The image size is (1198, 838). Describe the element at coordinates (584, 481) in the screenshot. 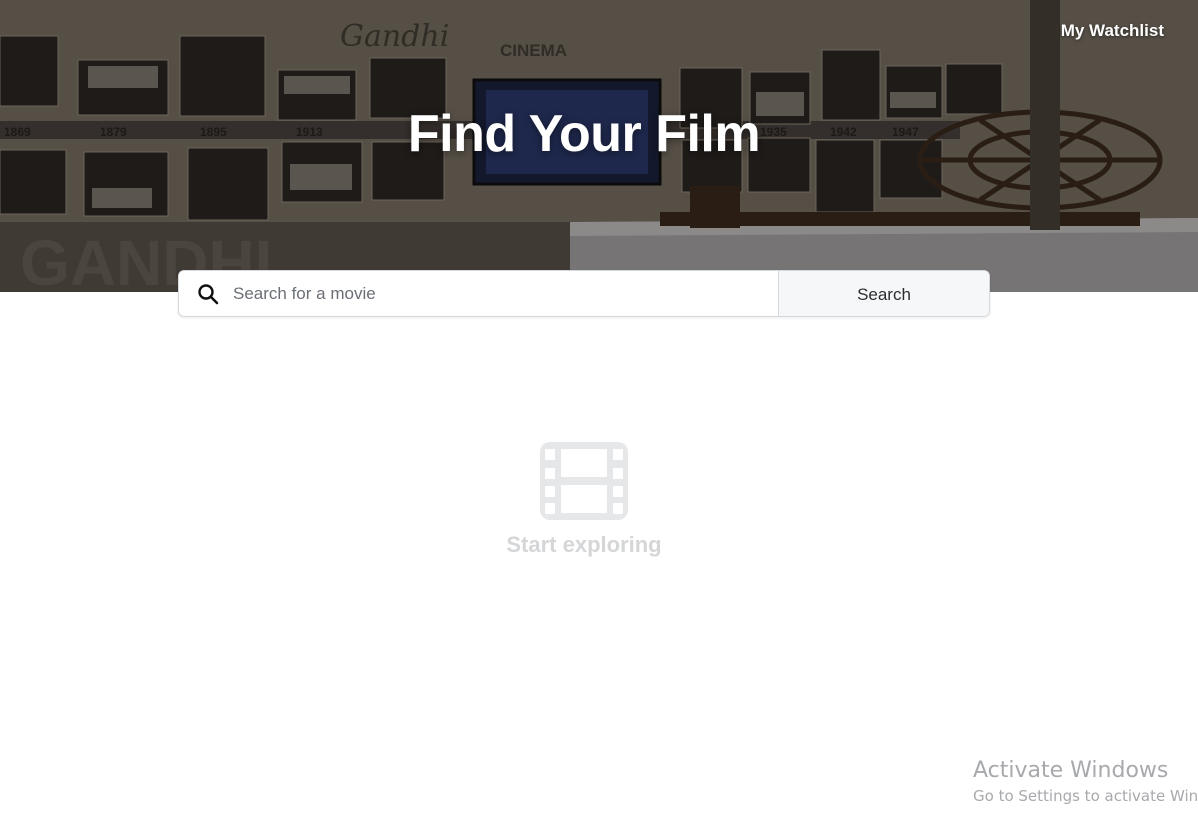

I see `film-icon` at that location.